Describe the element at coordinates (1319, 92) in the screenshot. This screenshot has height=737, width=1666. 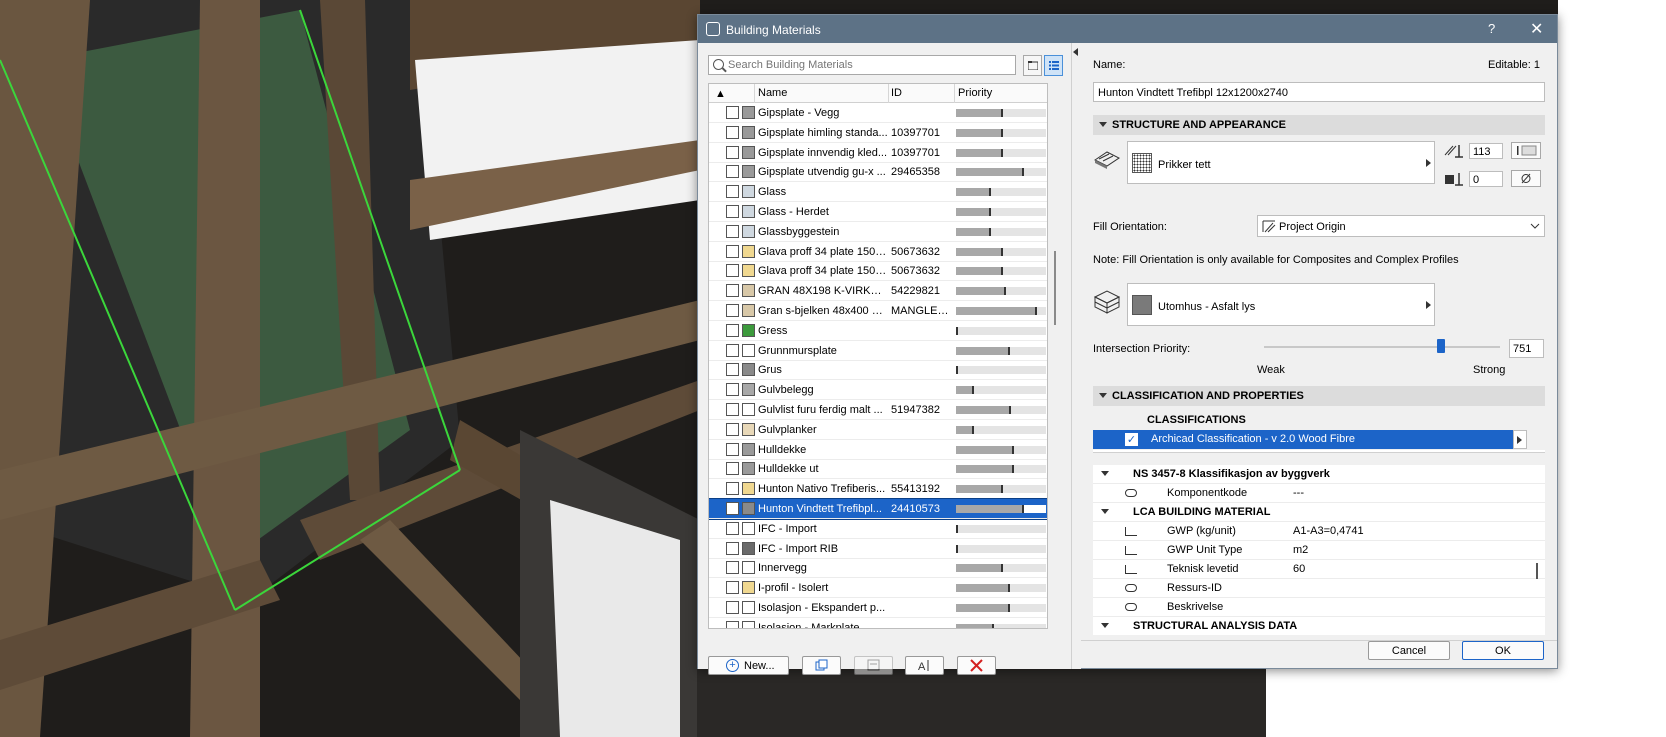
I see `name-field: Hunton Vindtett Trefibpl 12x1200x2740` at that location.